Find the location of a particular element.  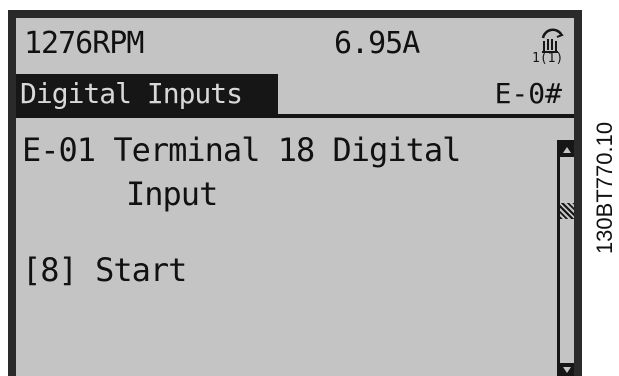

status-line: 1276RPM 6.95A 1(1) is located at coordinates (295, 44).